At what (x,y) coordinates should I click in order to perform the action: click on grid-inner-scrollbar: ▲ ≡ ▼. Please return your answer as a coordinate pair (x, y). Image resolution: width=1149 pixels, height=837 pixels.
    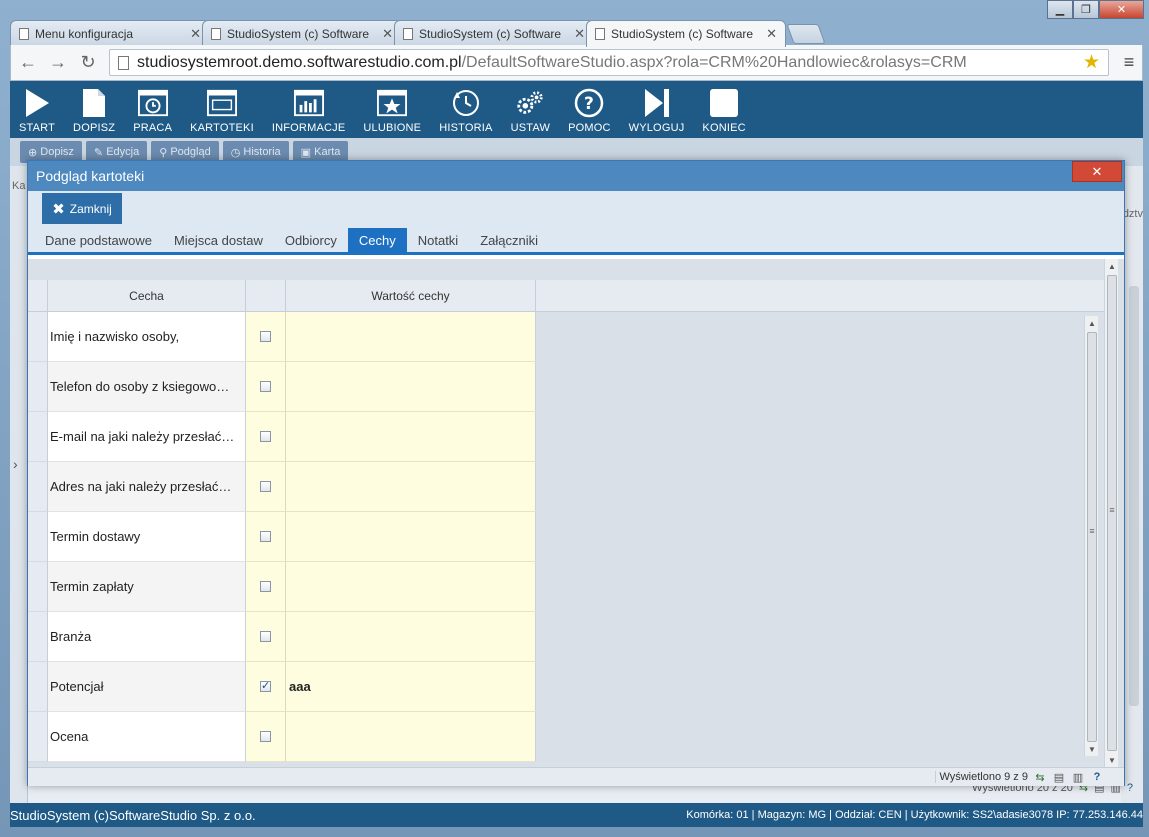
    Looking at the image, I should click on (1091, 536).